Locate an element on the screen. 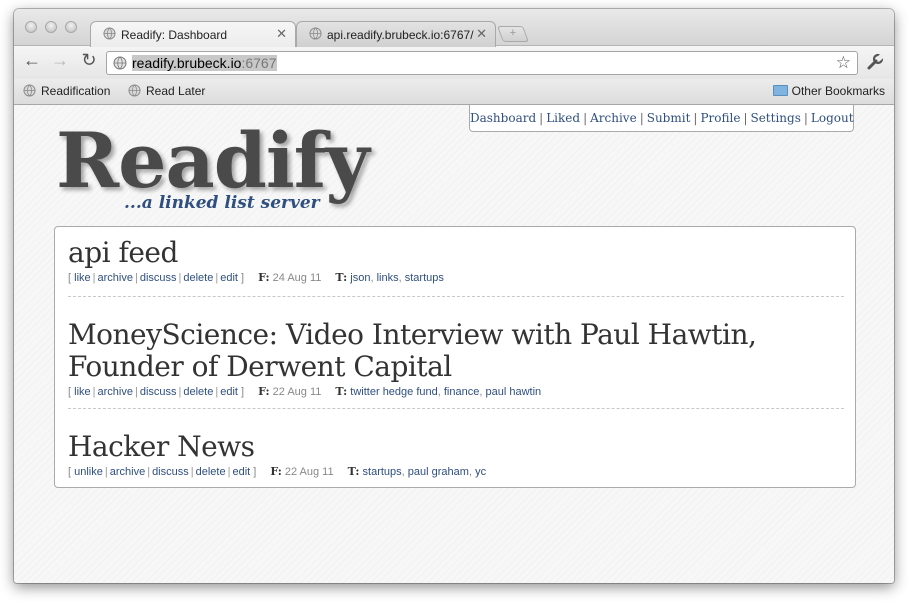 Image resolution: width=908 pixels, height=604 pixels. tag-link: twitter hedge fund is located at coordinates (393, 392).